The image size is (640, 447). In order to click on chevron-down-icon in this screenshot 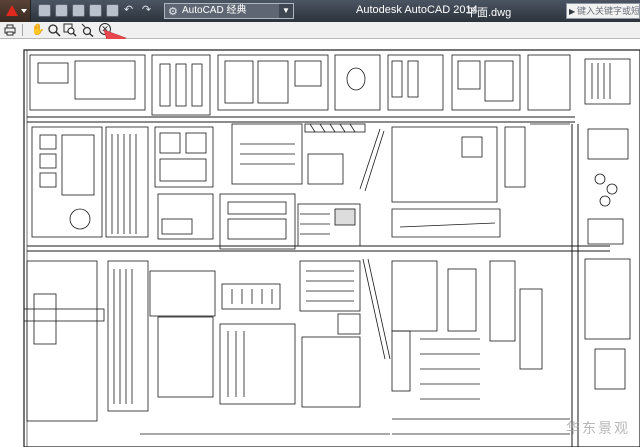, I will do `click(24, 11)`.